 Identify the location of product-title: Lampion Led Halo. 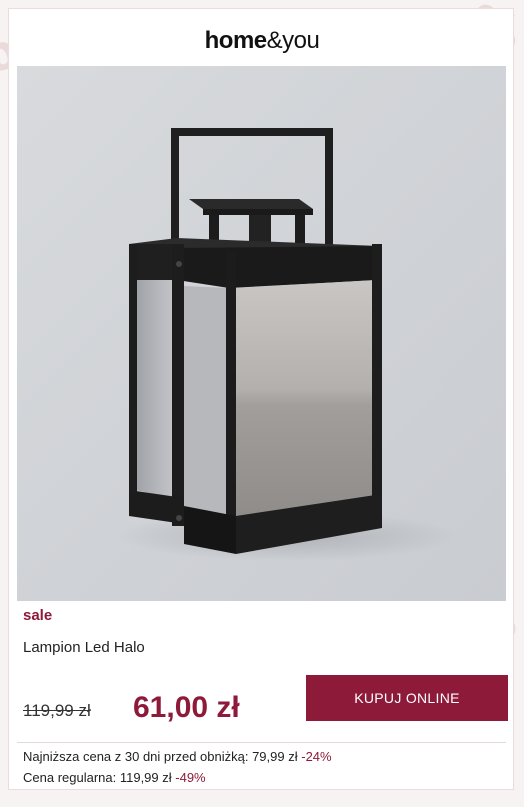
(84, 647).